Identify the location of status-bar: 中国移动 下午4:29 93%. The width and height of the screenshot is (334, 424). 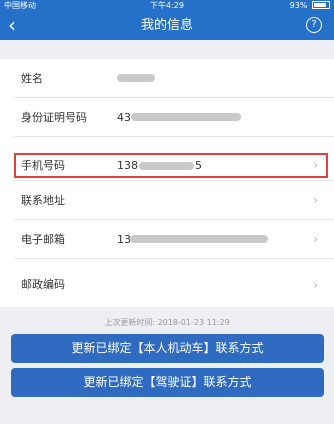
(167, 5).